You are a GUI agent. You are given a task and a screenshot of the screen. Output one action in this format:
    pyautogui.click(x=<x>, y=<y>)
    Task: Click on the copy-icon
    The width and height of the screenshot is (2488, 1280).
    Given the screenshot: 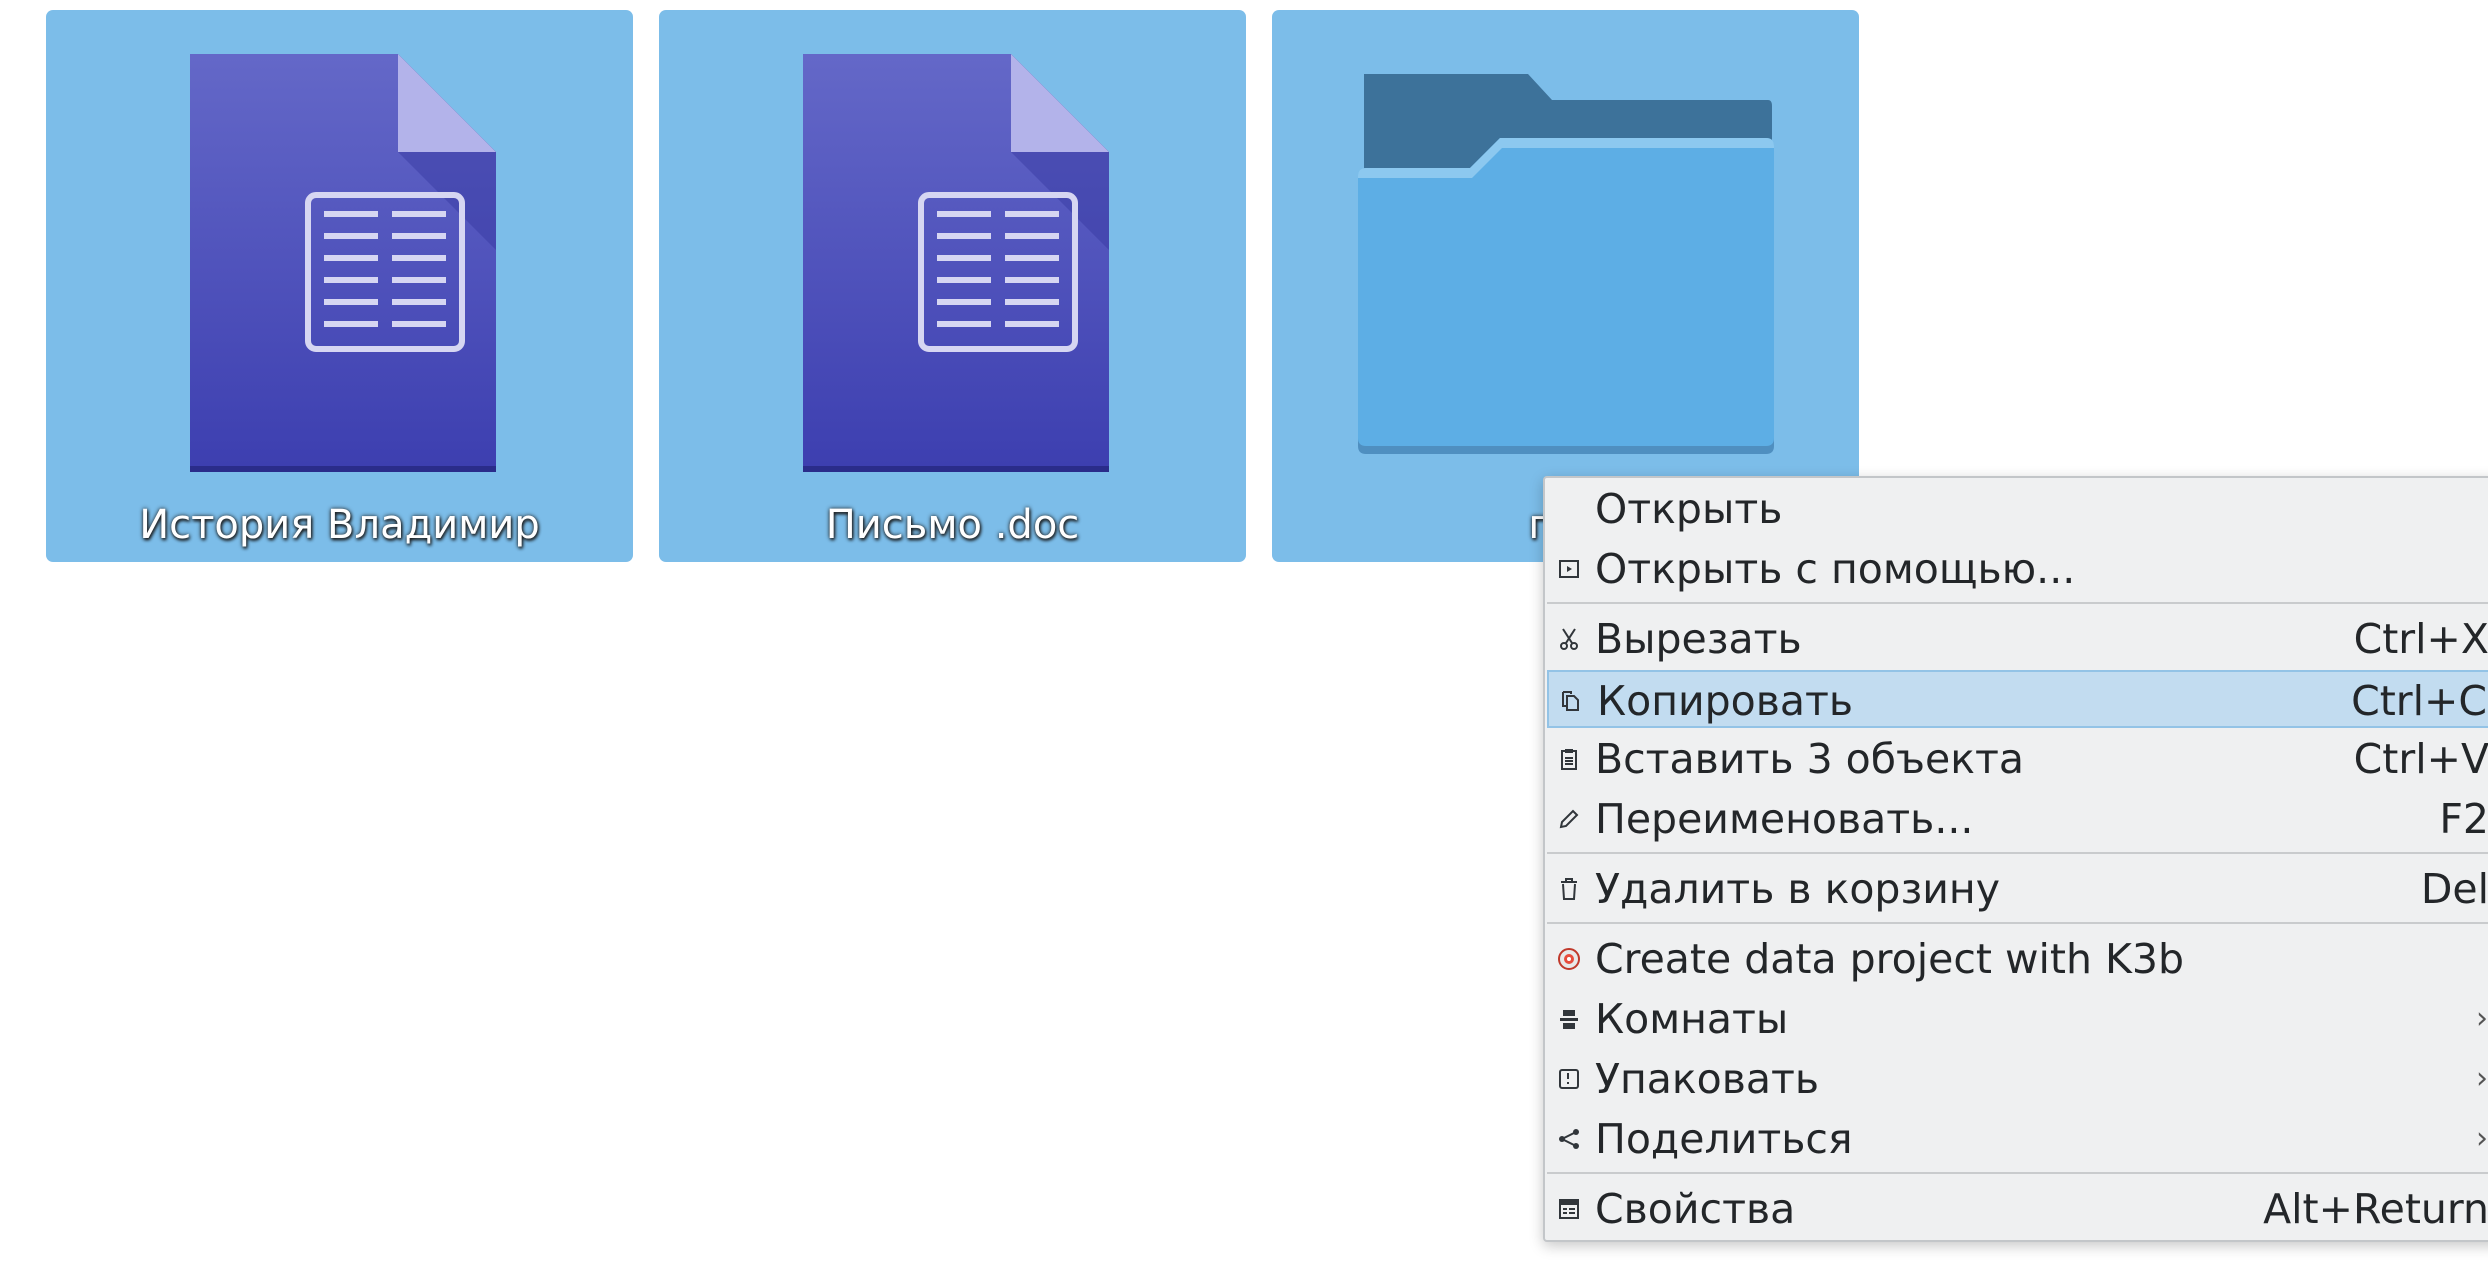 What is the action you would take?
    pyautogui.click(x=1571, y=701)
    